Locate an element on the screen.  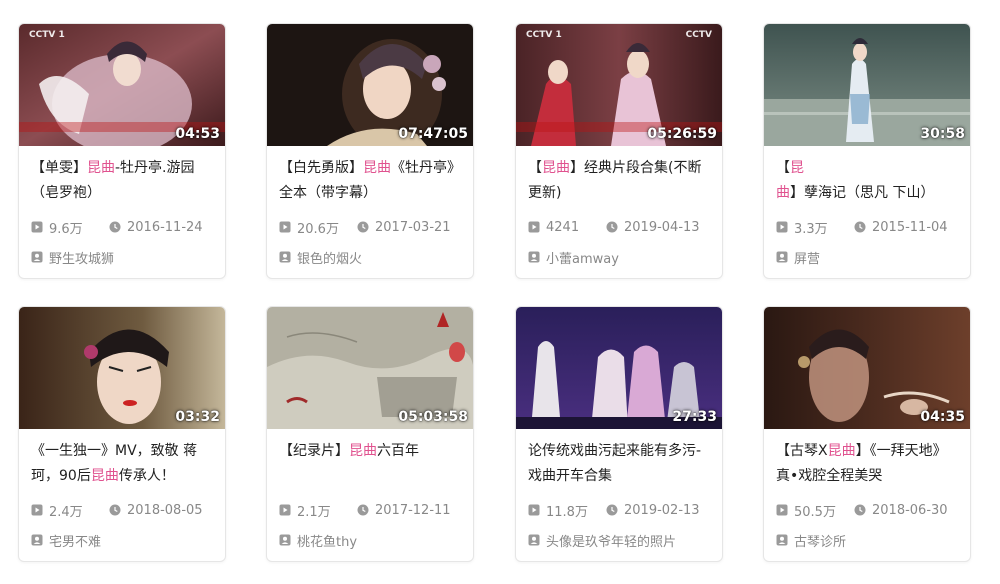
video-thumbnail: 27:33 is located at coordinates (619, 368).